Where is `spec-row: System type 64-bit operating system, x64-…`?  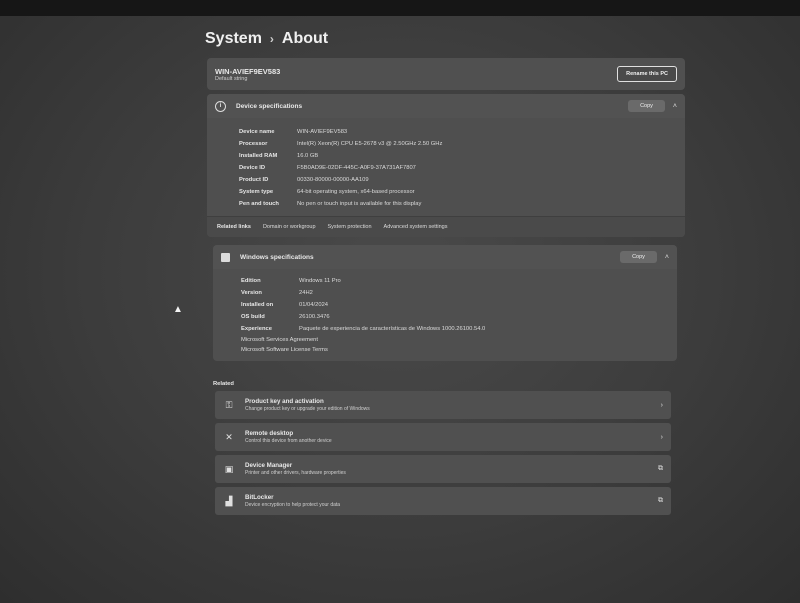
spec-row: System type 64-bit operating system, x64-… is located at coordinates (462, 192).